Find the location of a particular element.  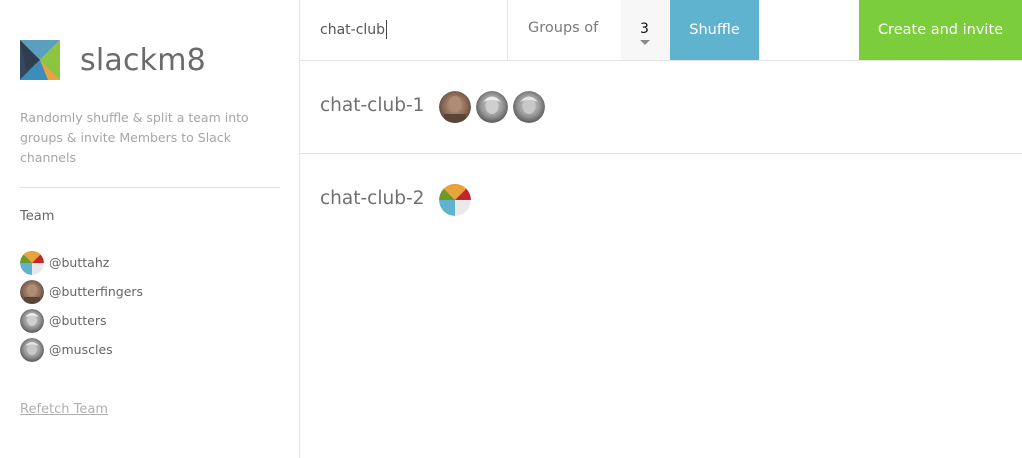

group-row: chat-club-2 is located at coordinates (661, 200).